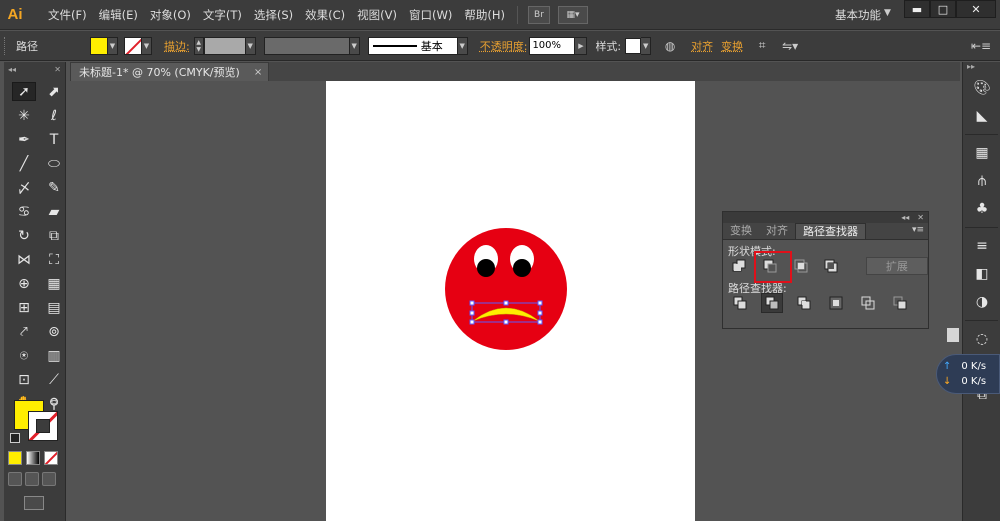 The width and height of the screenshot is (1000, 521). Describe the element at coordinates (670, 46) in the screenshot. I see `recolor-artwork-icon: ◍` at that location.